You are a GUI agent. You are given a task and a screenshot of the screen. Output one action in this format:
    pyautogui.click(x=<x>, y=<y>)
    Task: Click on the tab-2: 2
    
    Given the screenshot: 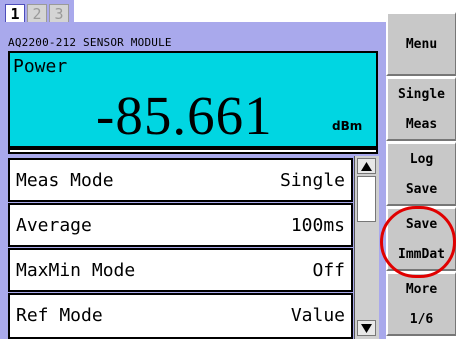 What is the action you would take?
    pyautogui.click(x=37, y=13)
    